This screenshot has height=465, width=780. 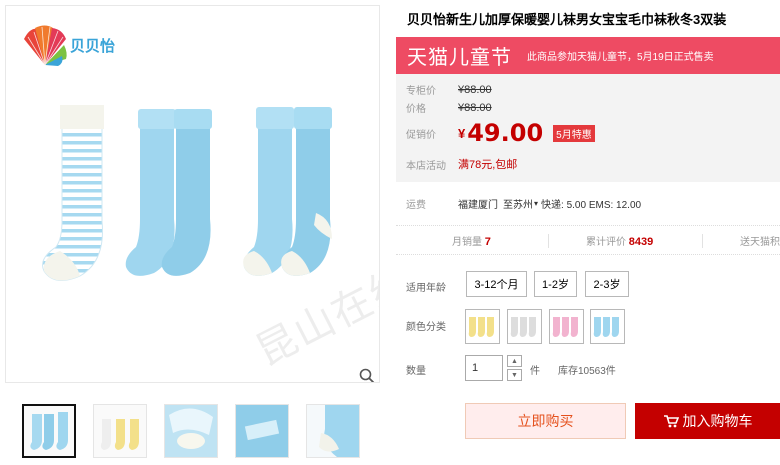 What do you see at coordinates (606, 242) in the screenshot?
I see `total-reviews-label: 累计评价` at bounding box center [606, 242].